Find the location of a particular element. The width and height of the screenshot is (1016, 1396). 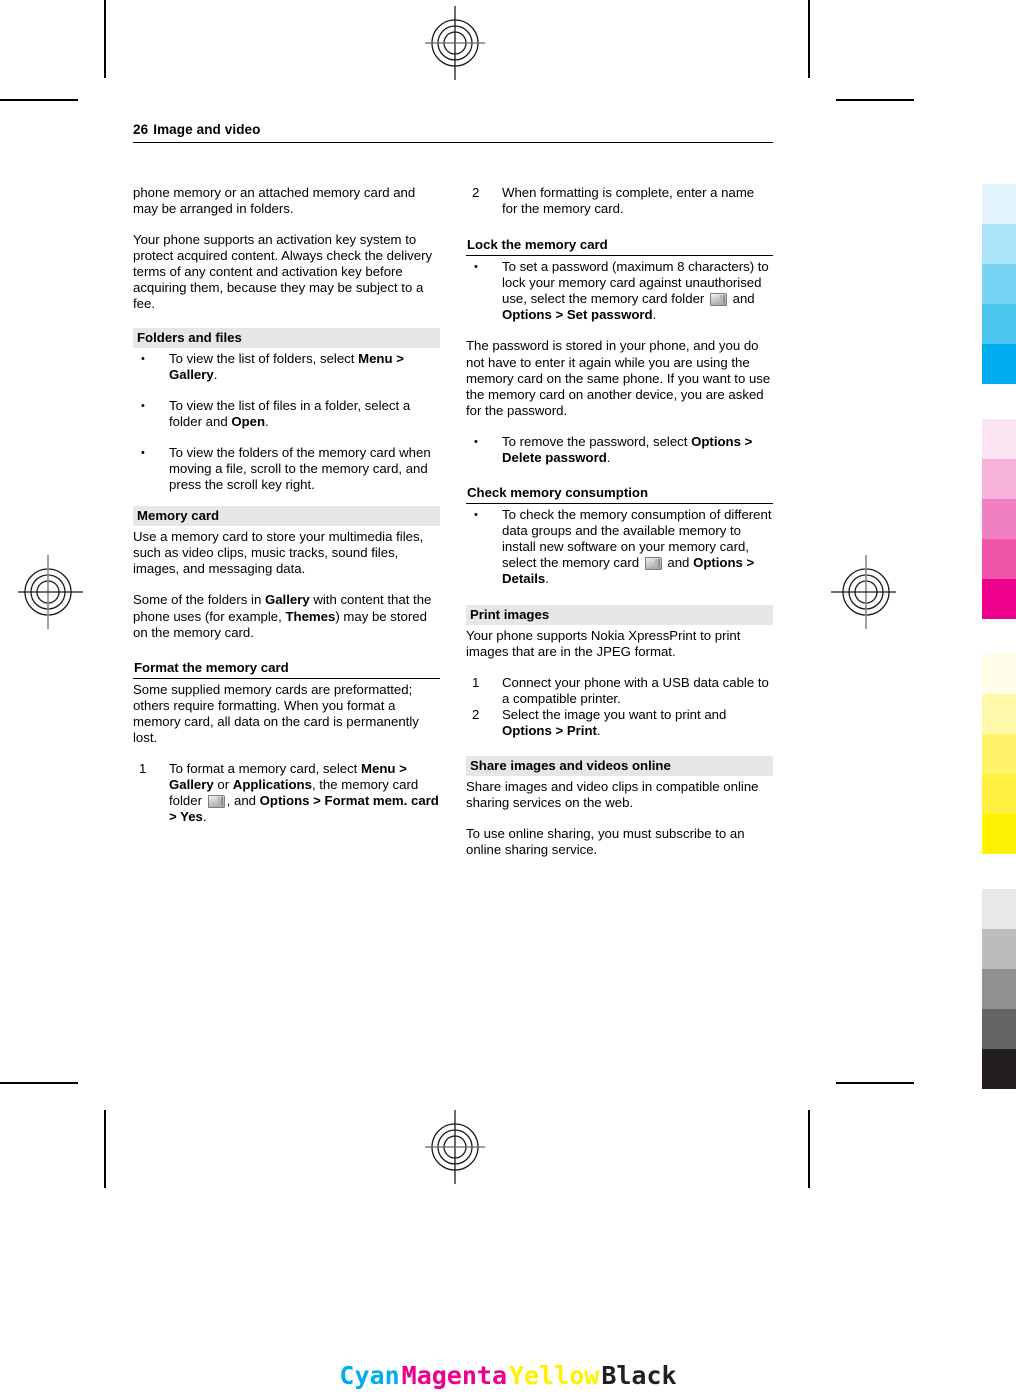

color-group-magenta is located at coordinates (999, 519).